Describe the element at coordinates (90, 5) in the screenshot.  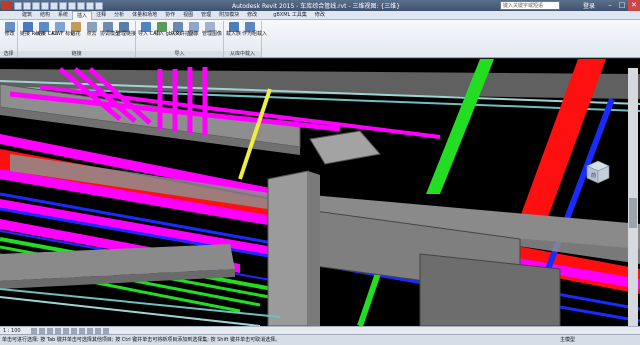
I see `text-icon` at that location.